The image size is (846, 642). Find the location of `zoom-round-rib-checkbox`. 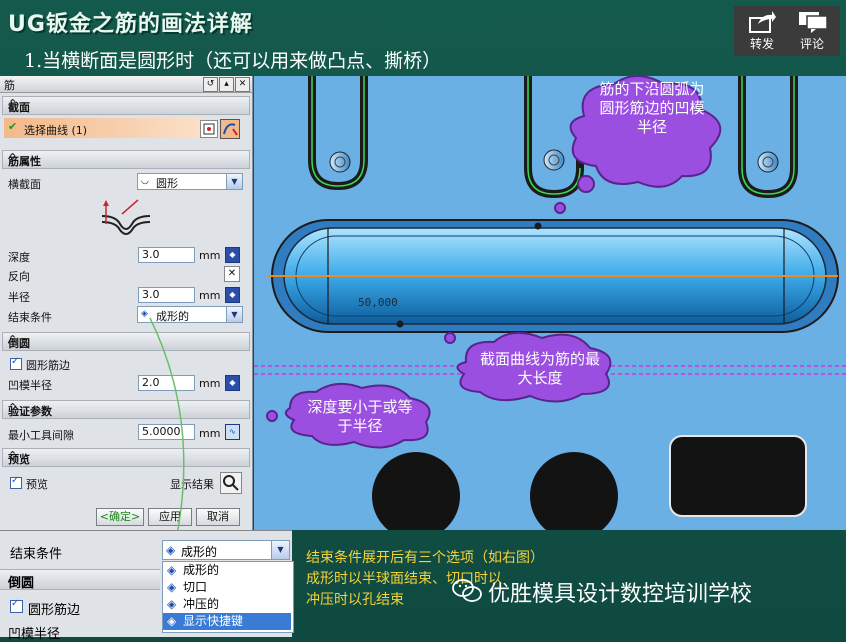

zoom-round-rib-checkbox is located at coordinates (16, 605).